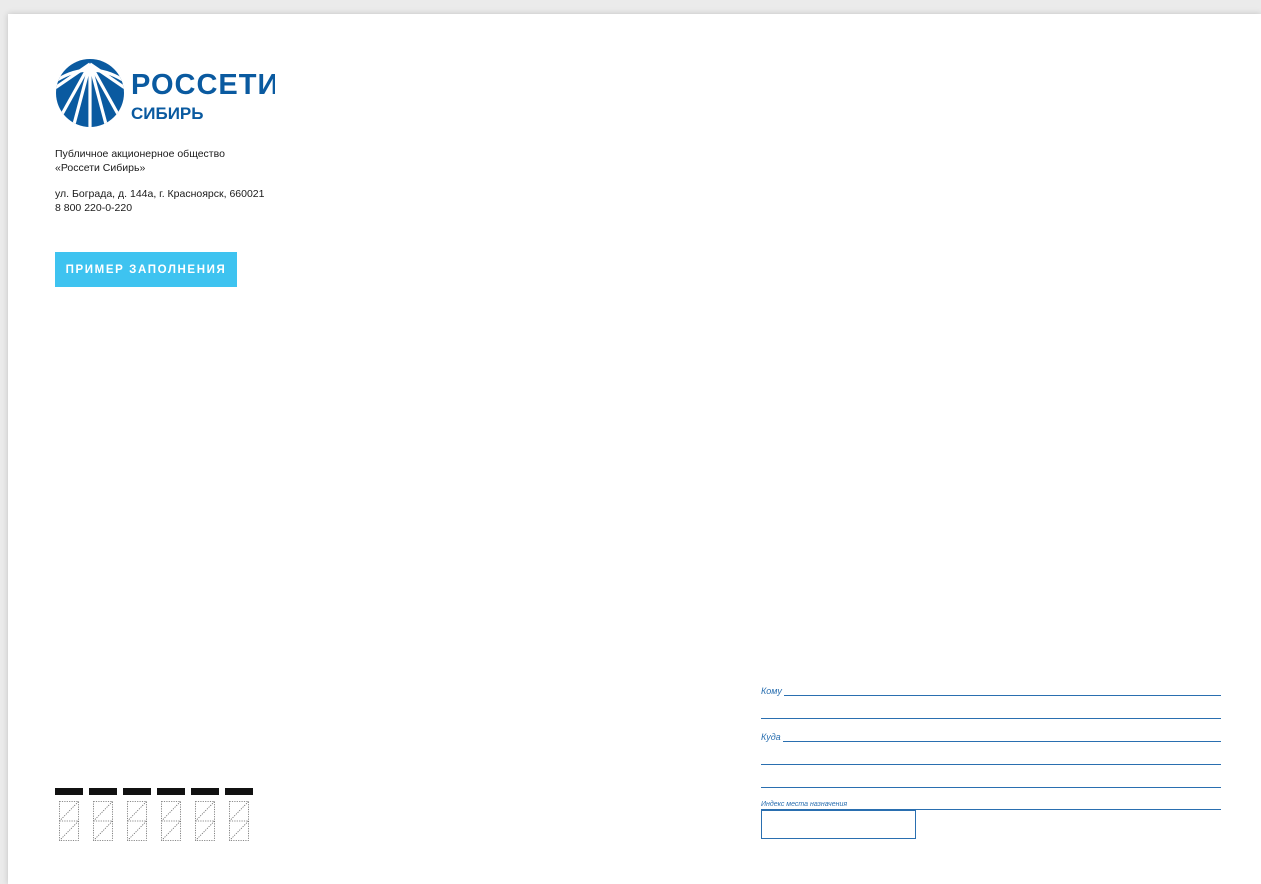 The image size is (1261, 884). What do you see at coordinates (146, 269) in the screenshot?
I see `sample-fill-badge: ПРИМЕР ЗАПОЛНЕНИЯ` at bounding box center [146, 269].